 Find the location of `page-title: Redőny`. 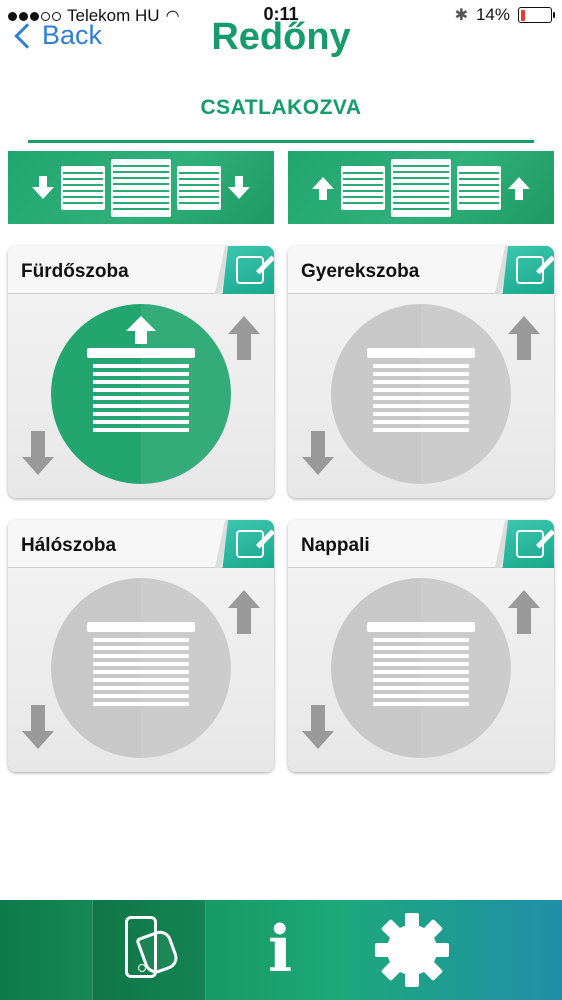

page-title: Redőny is located at coordinates (281, 37).